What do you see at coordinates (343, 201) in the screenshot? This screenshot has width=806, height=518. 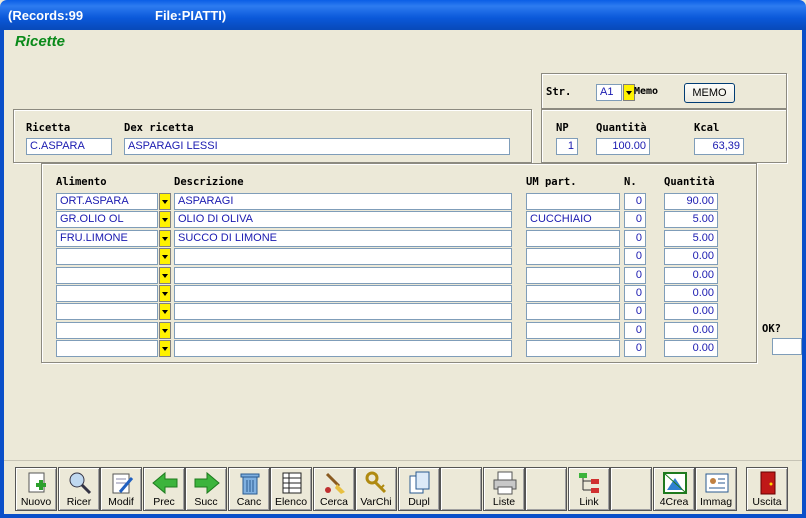 I see `descrizione-cell: ASPARAGI` at bounding box center [343, 201].